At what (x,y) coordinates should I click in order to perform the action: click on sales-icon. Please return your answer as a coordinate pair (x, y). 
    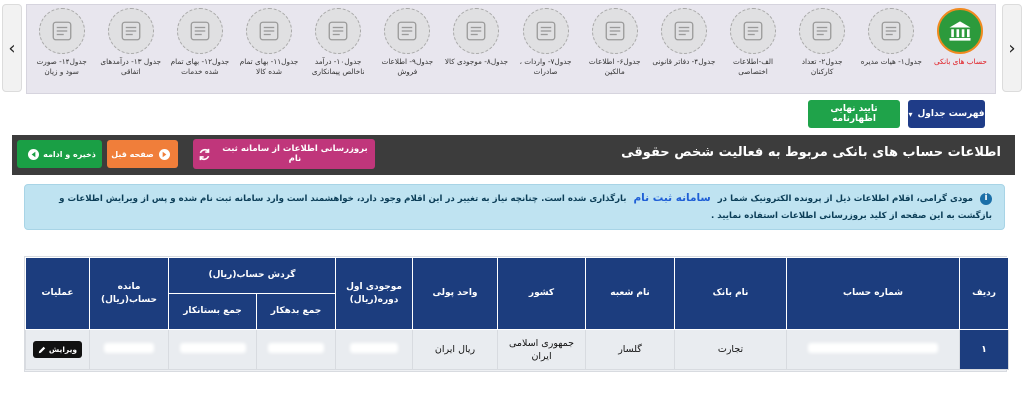
    Looking at the image, I should click on (407, 31).